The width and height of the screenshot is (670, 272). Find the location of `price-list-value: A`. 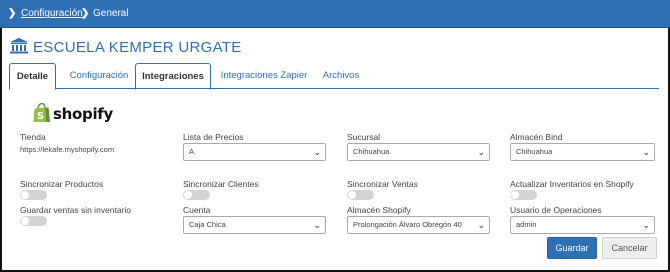

price-list-value: A is located at coordinates (192, 151).